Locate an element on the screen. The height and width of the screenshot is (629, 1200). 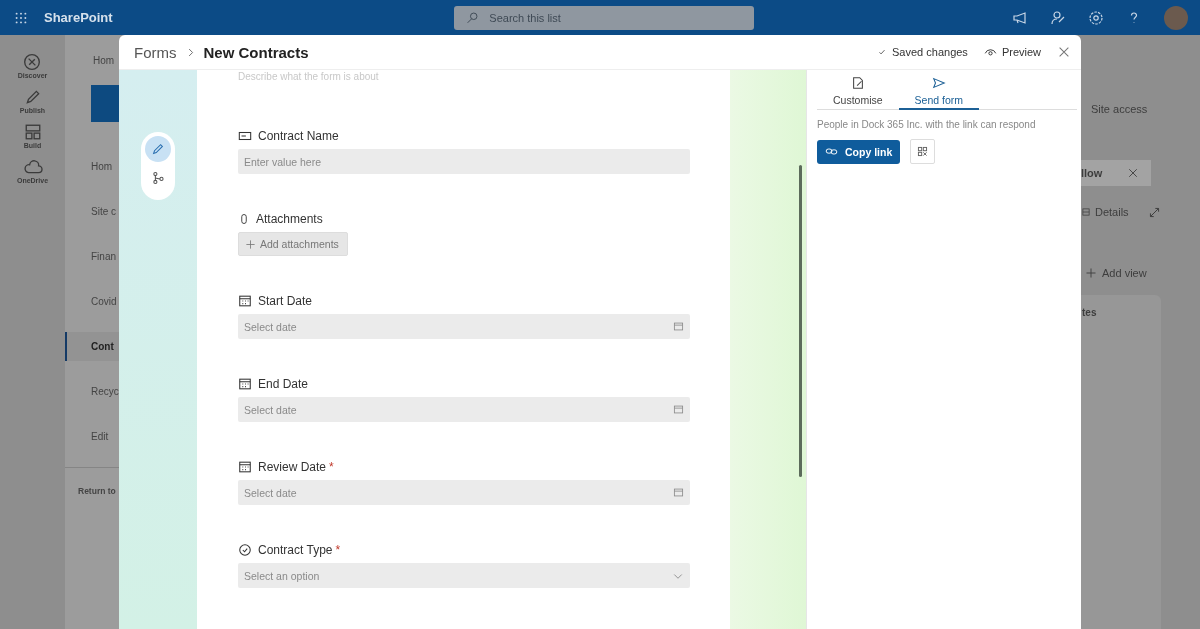
qr-code-icon is located at coordinates (923, 151).